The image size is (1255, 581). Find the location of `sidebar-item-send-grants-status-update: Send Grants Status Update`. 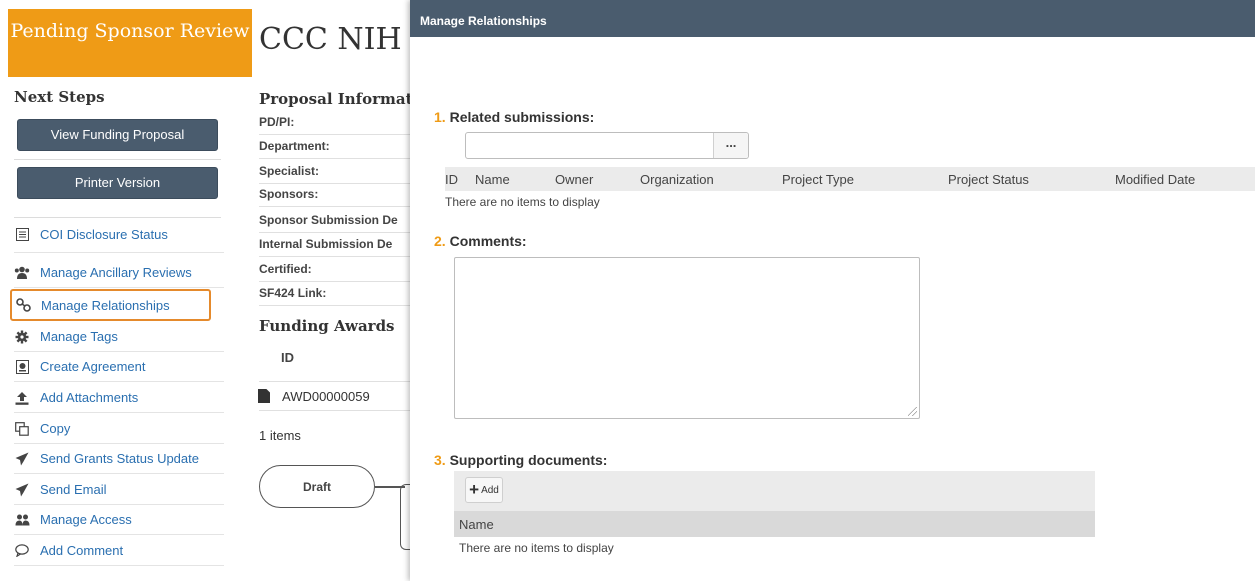

sidebar-item-send-grants-status-update: Send Grants Status Update is located at coordinates (119, 459).